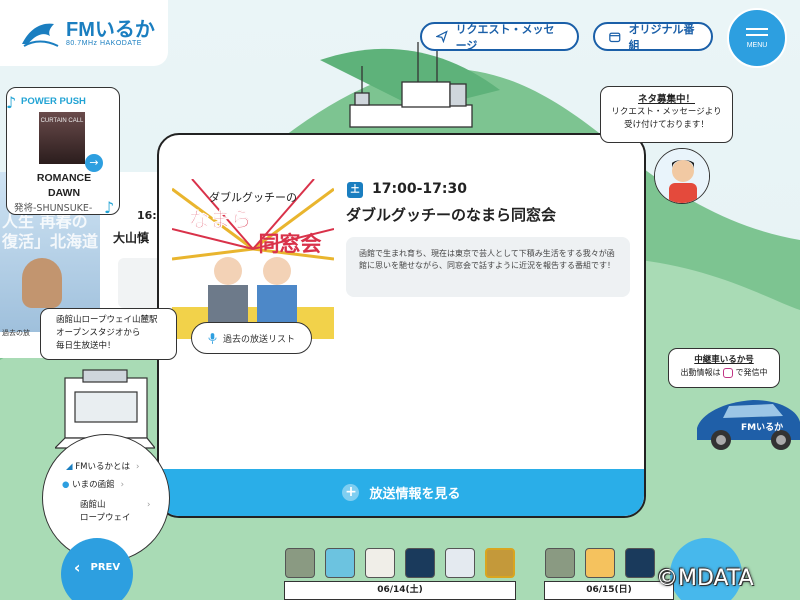  What do you see at coordinates (93, 505) in the screenshot?
I see `nav-ropeway-line1: 函館山` at bounding box center [93, 505].